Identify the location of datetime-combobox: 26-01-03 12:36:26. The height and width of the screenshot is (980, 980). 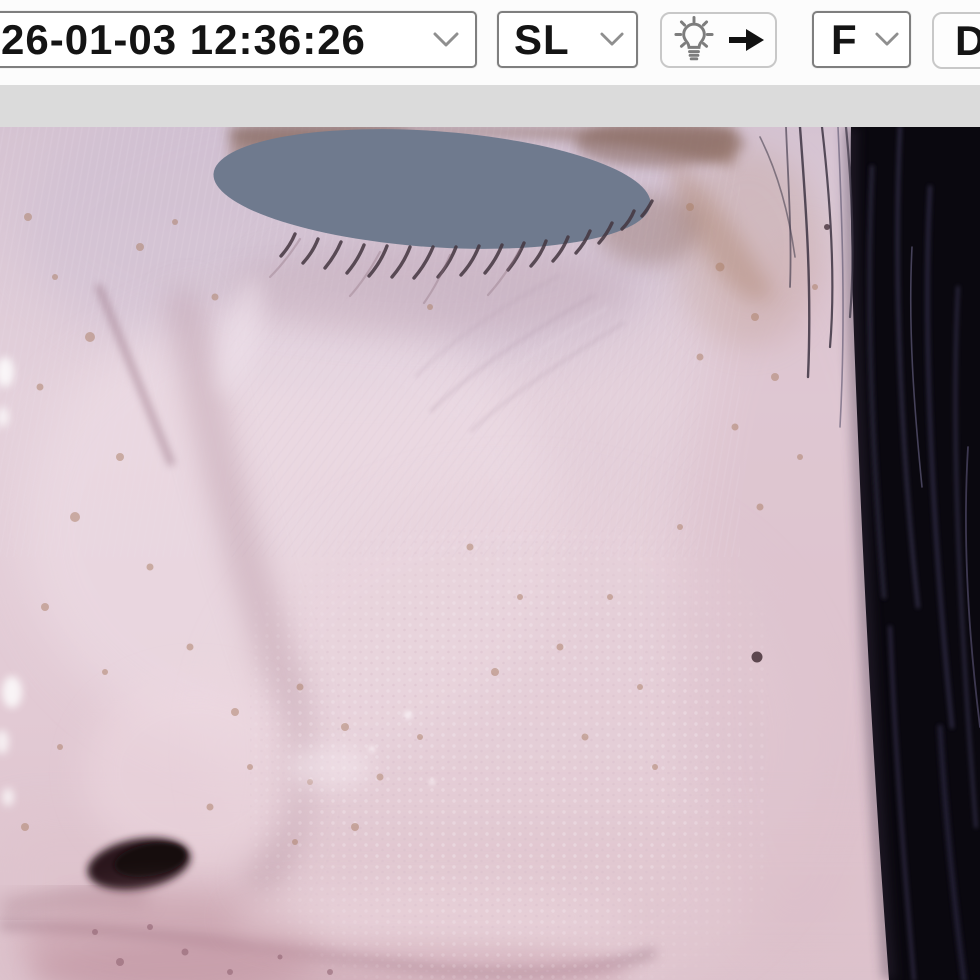
(238, 39).